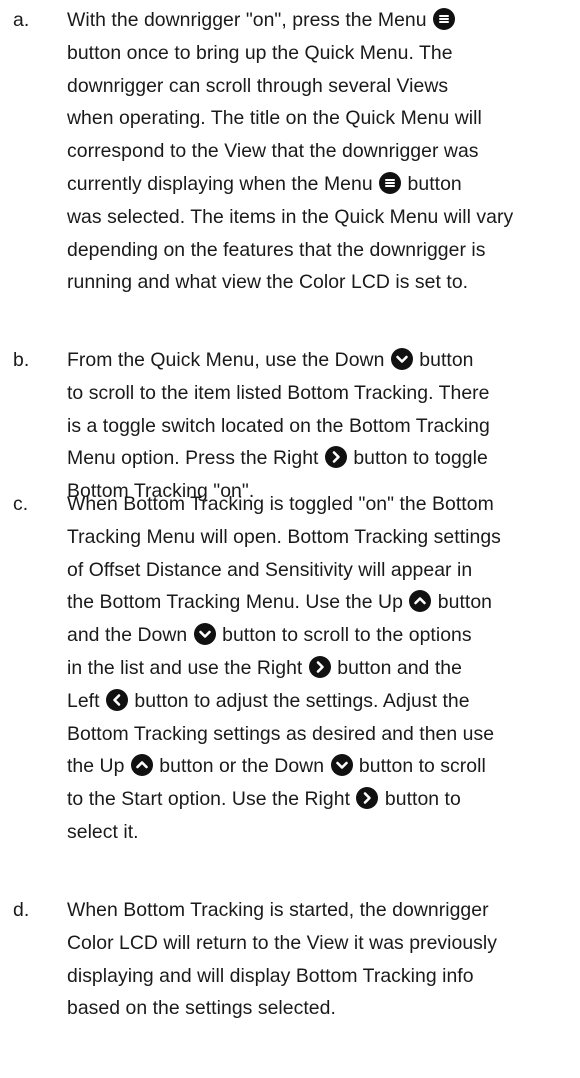 The width and height of the screenshot is (580, 1078). I want to click on text-segment: based on the settings selected., so click(201, 1008).